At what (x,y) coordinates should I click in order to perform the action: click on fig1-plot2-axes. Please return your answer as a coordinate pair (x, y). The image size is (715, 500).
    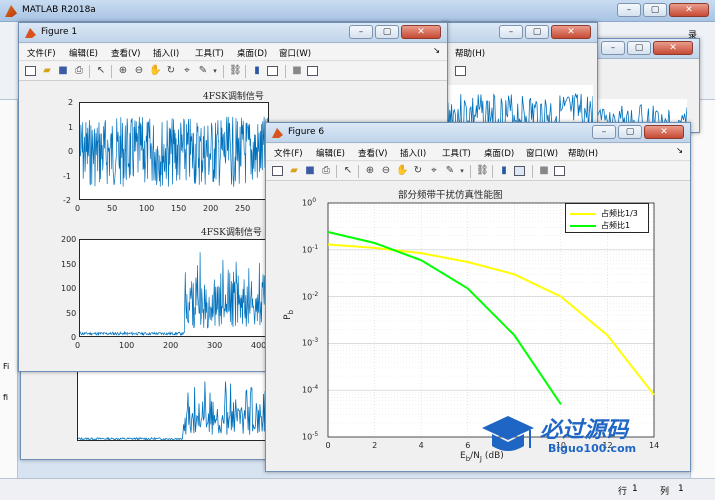
    Looking at the image, I should click on (174, 288).